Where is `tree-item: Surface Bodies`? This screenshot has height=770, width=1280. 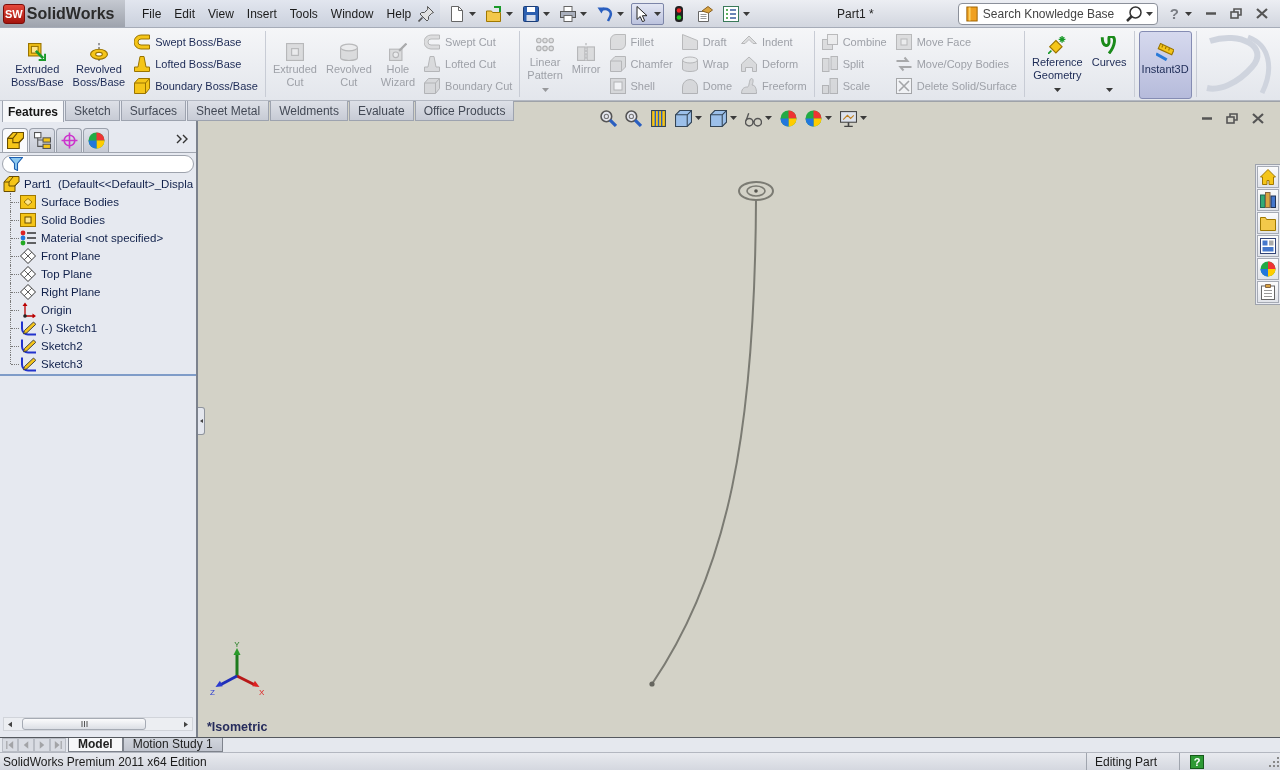 tree-item: Surface Bodies is located at coordinates (108, 202).